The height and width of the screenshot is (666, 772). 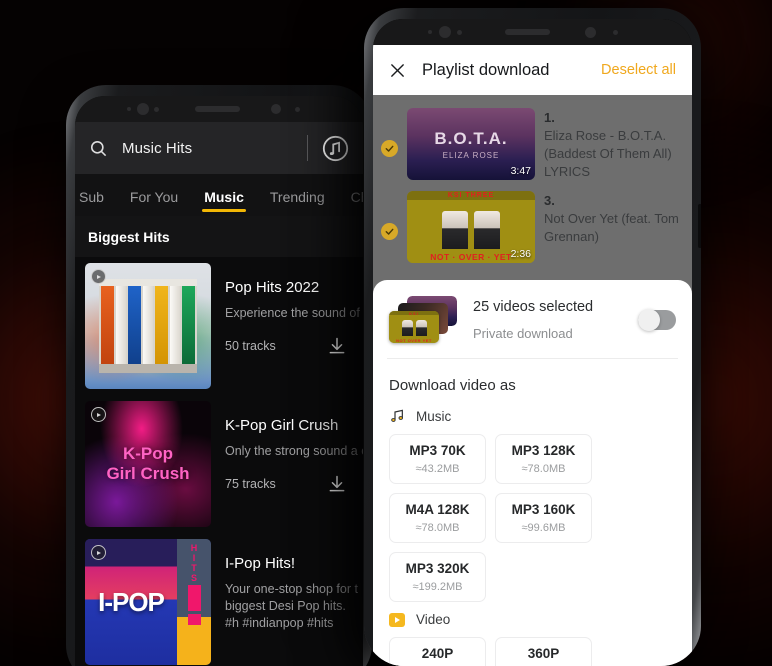 I want to click on video-play-icon, so click(x=397, y=619).